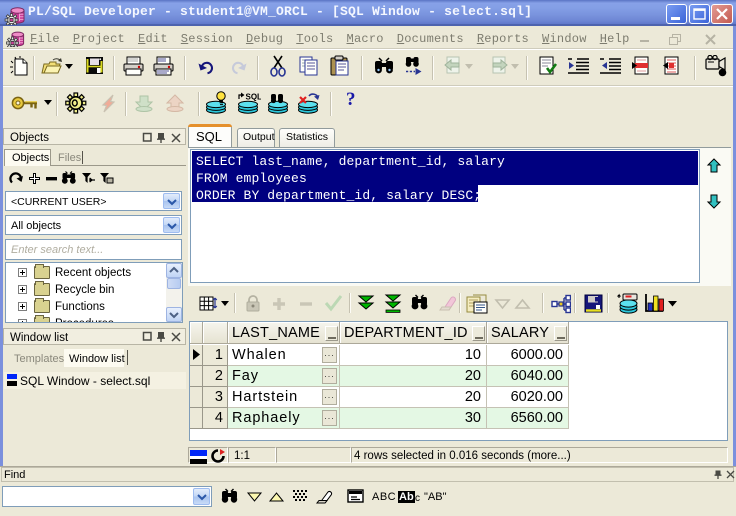  Describe the element at coordinates (254, 97) in the screenshot. I see `svg-text: SQL` at that location.